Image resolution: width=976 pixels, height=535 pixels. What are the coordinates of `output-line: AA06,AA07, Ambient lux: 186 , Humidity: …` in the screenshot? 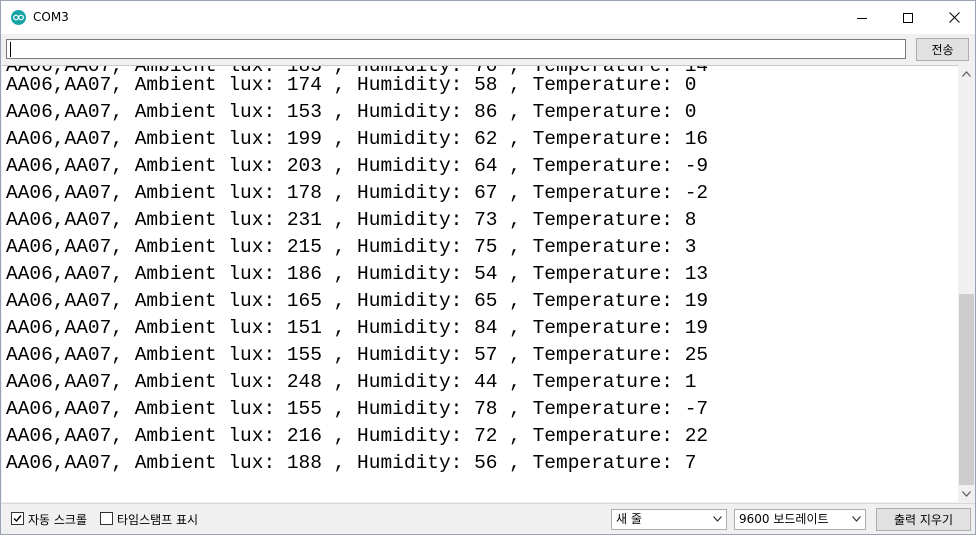 It's located at (357, 274).